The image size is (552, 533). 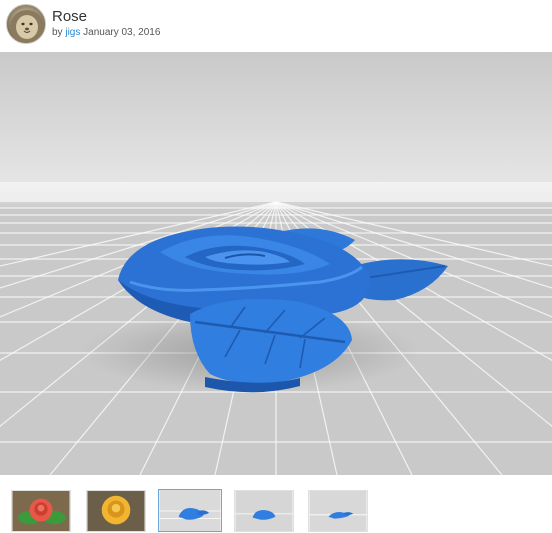 I want to click on blue-rose-thumbnail-icon, so click(x=190, y=510).